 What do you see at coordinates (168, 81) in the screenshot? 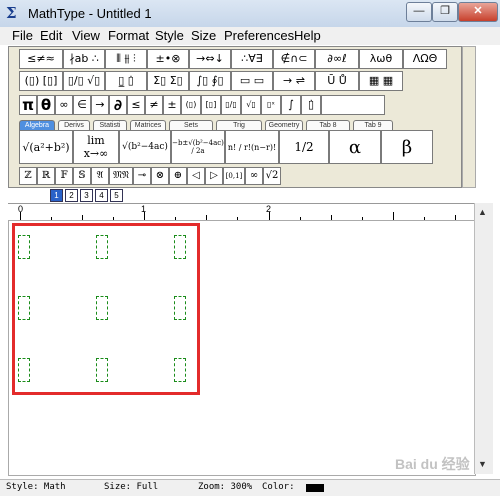
I see `sums-palette-button: Σ▯ Σ▯` at bounding box center [168, 81].